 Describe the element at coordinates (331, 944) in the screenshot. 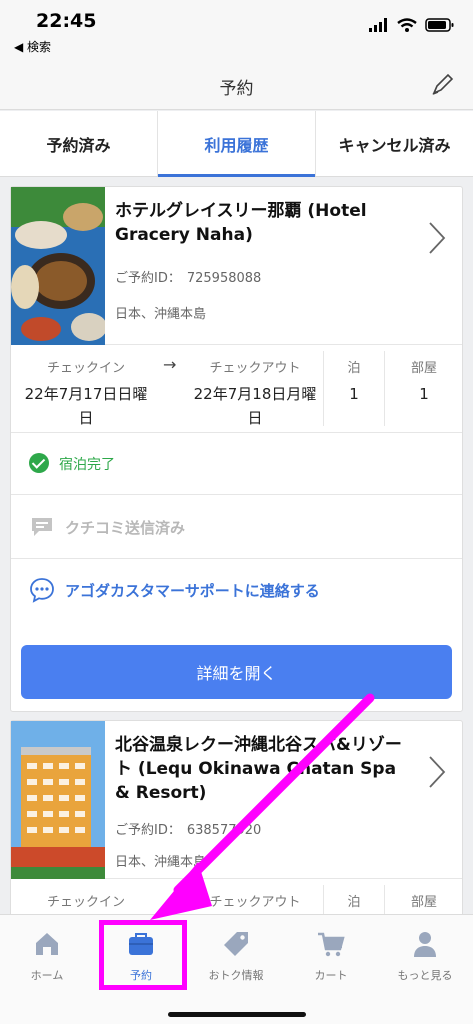

I see `cart-icon` at that location.